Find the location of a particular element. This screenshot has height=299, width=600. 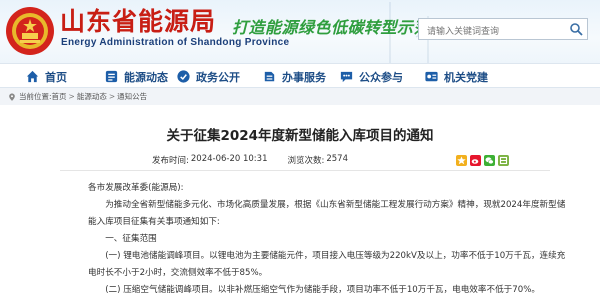

meta-divider is located at coordinates (305, 170).